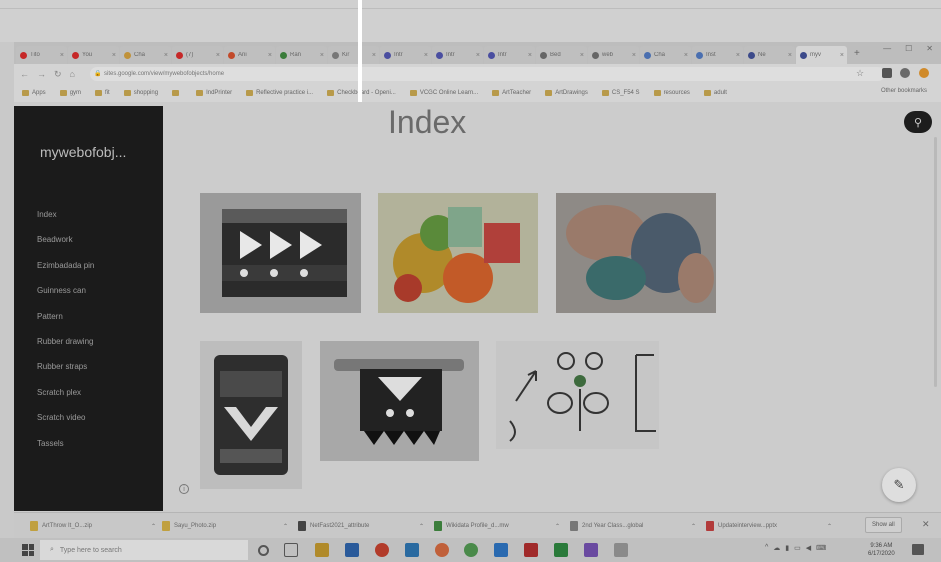 Image resolution: width=941 pixels, height=562 pixels. Describe the element at coordinates (899, 485) in the screenshot. I see `edit-pencil-icon: ✎` at that location.